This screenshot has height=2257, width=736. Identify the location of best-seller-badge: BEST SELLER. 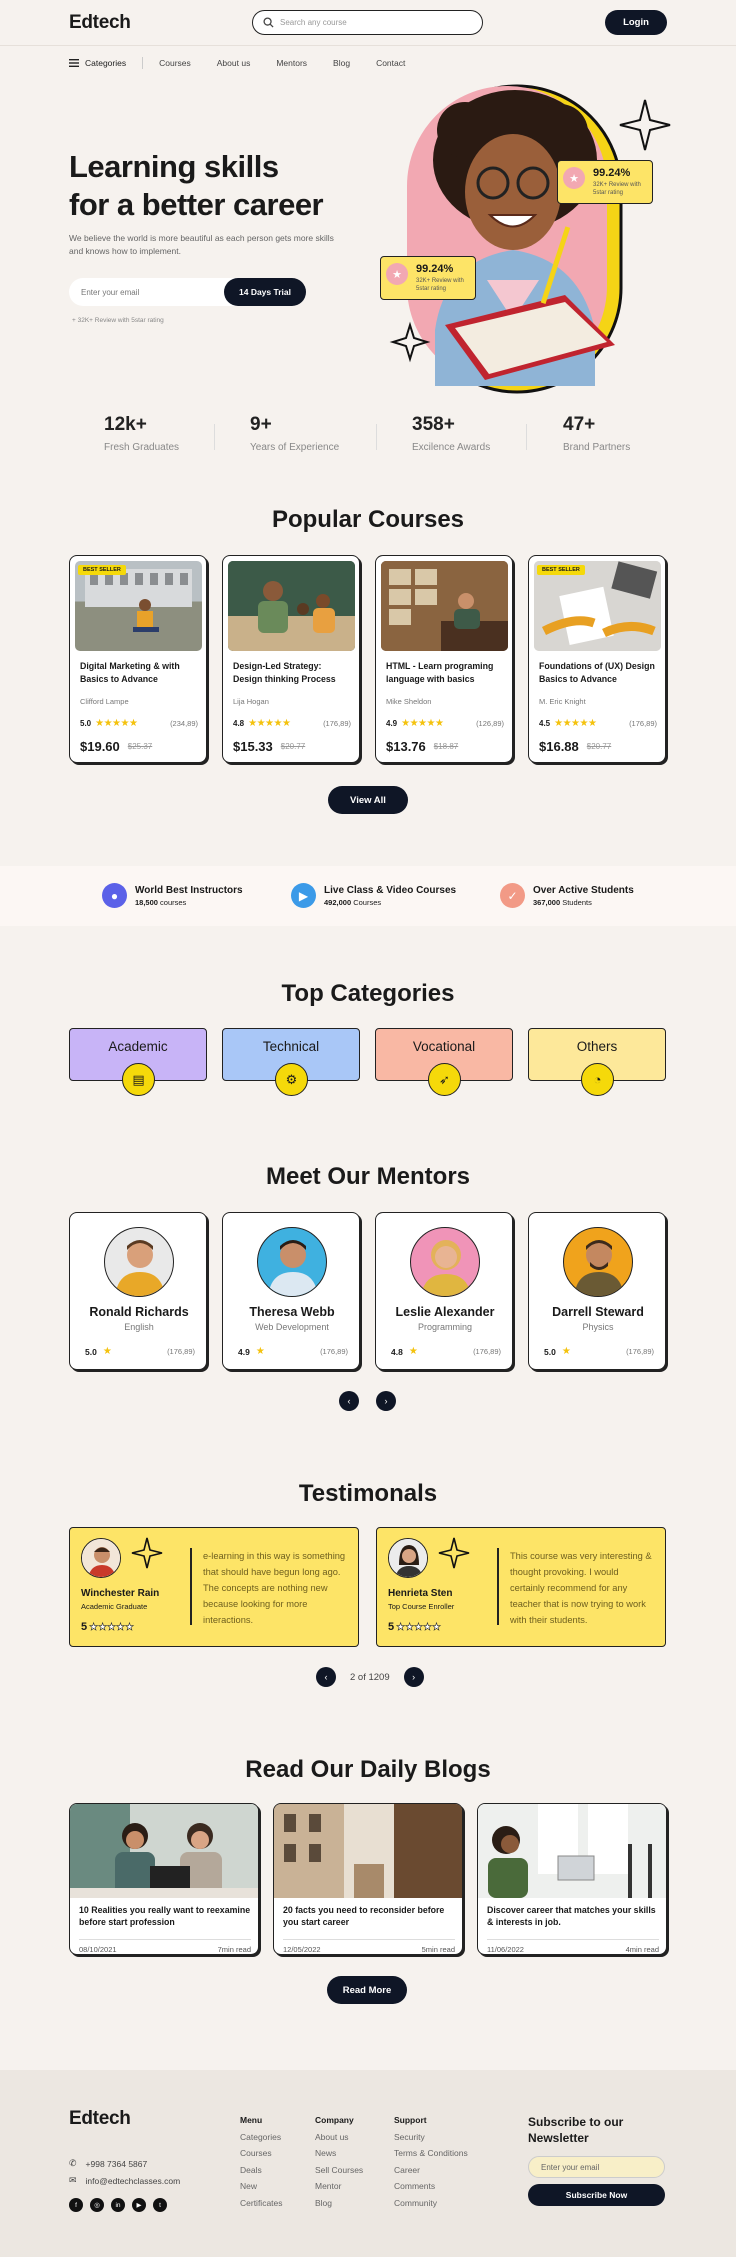
(102, 570).